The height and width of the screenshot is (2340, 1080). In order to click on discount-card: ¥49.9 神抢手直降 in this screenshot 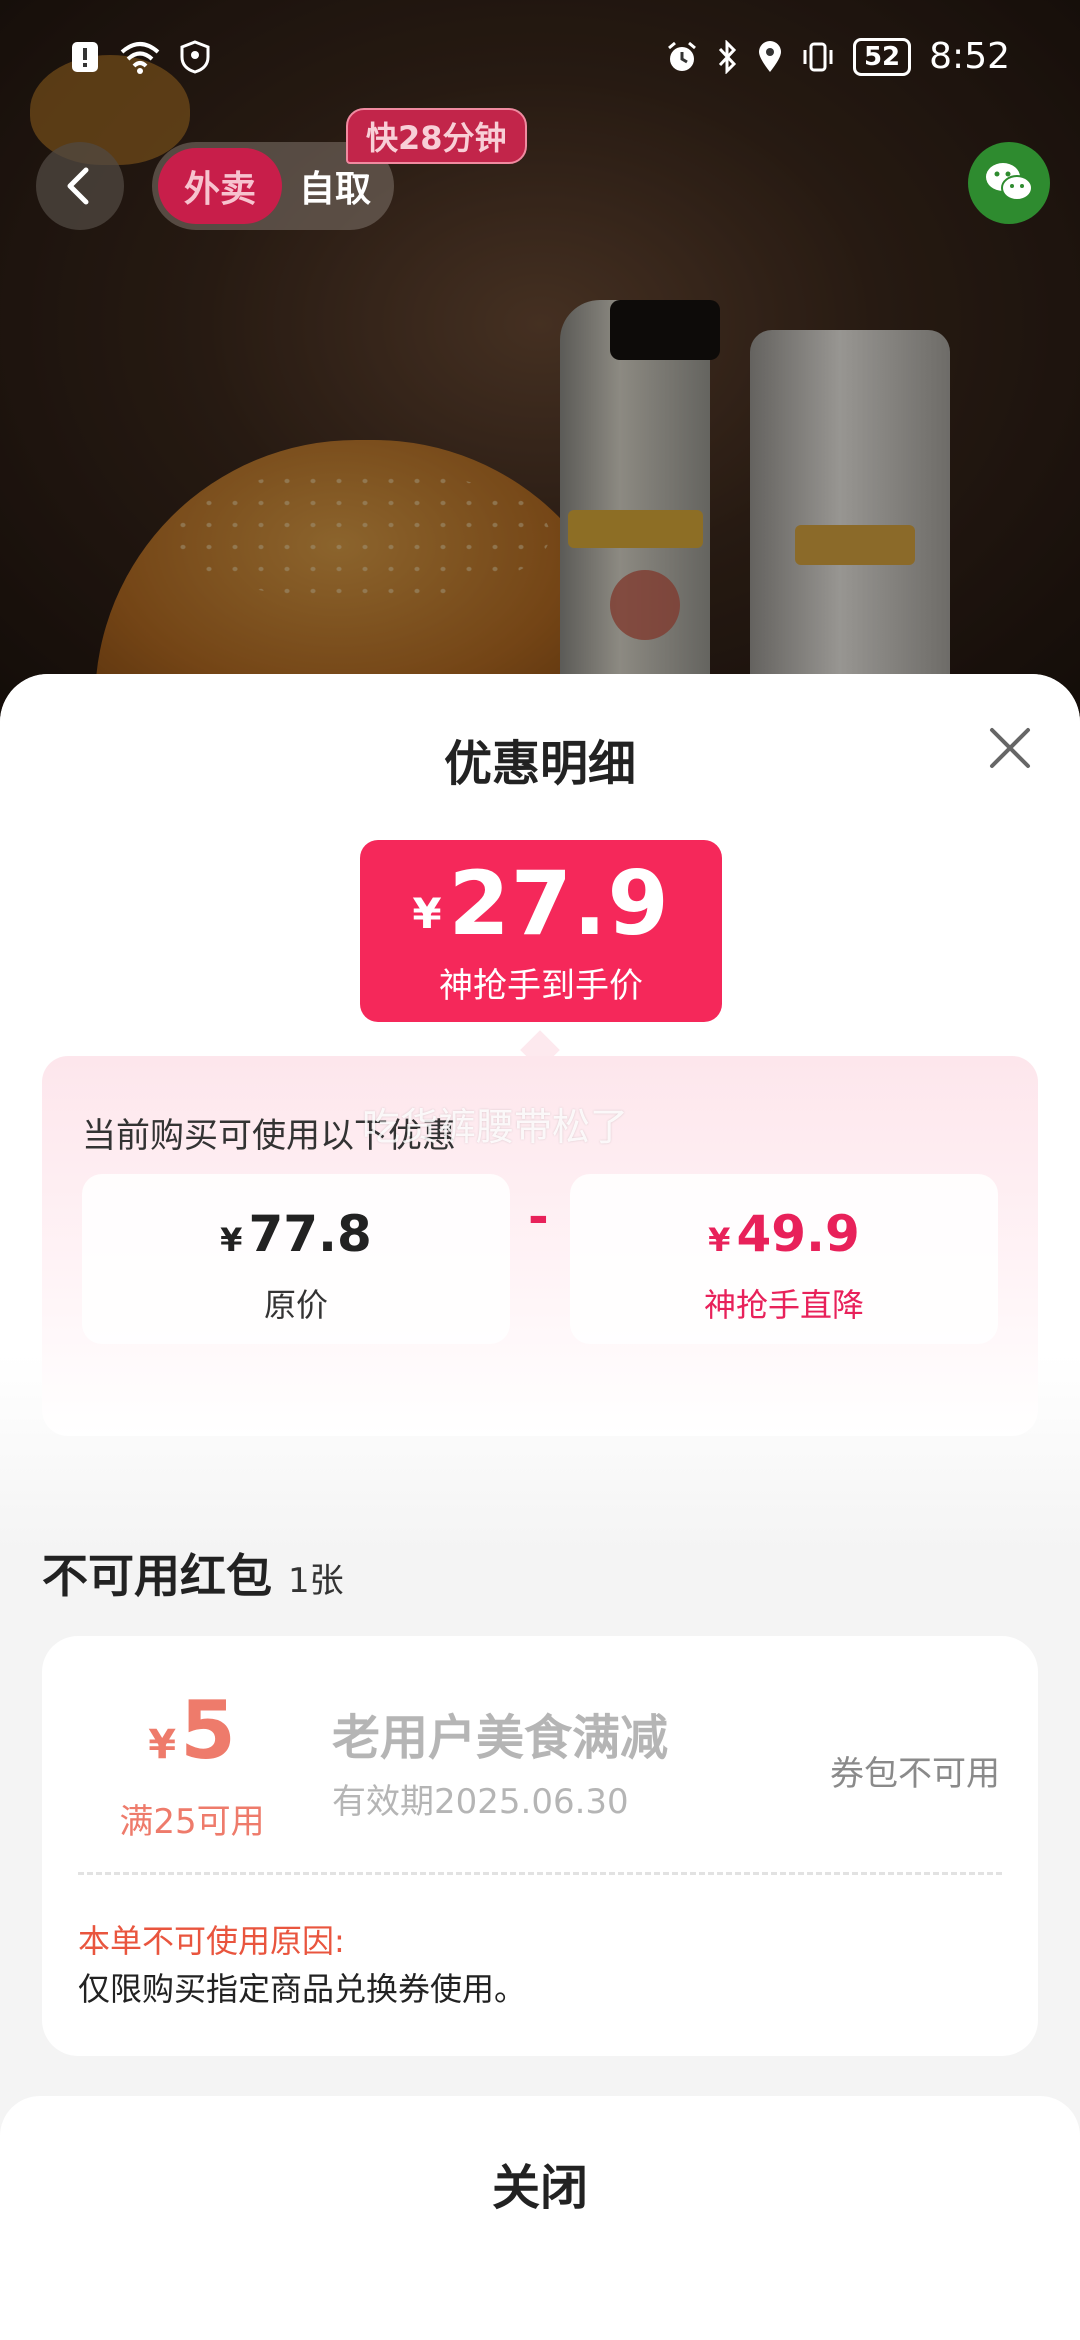, I will do `click(784, 1259)`.